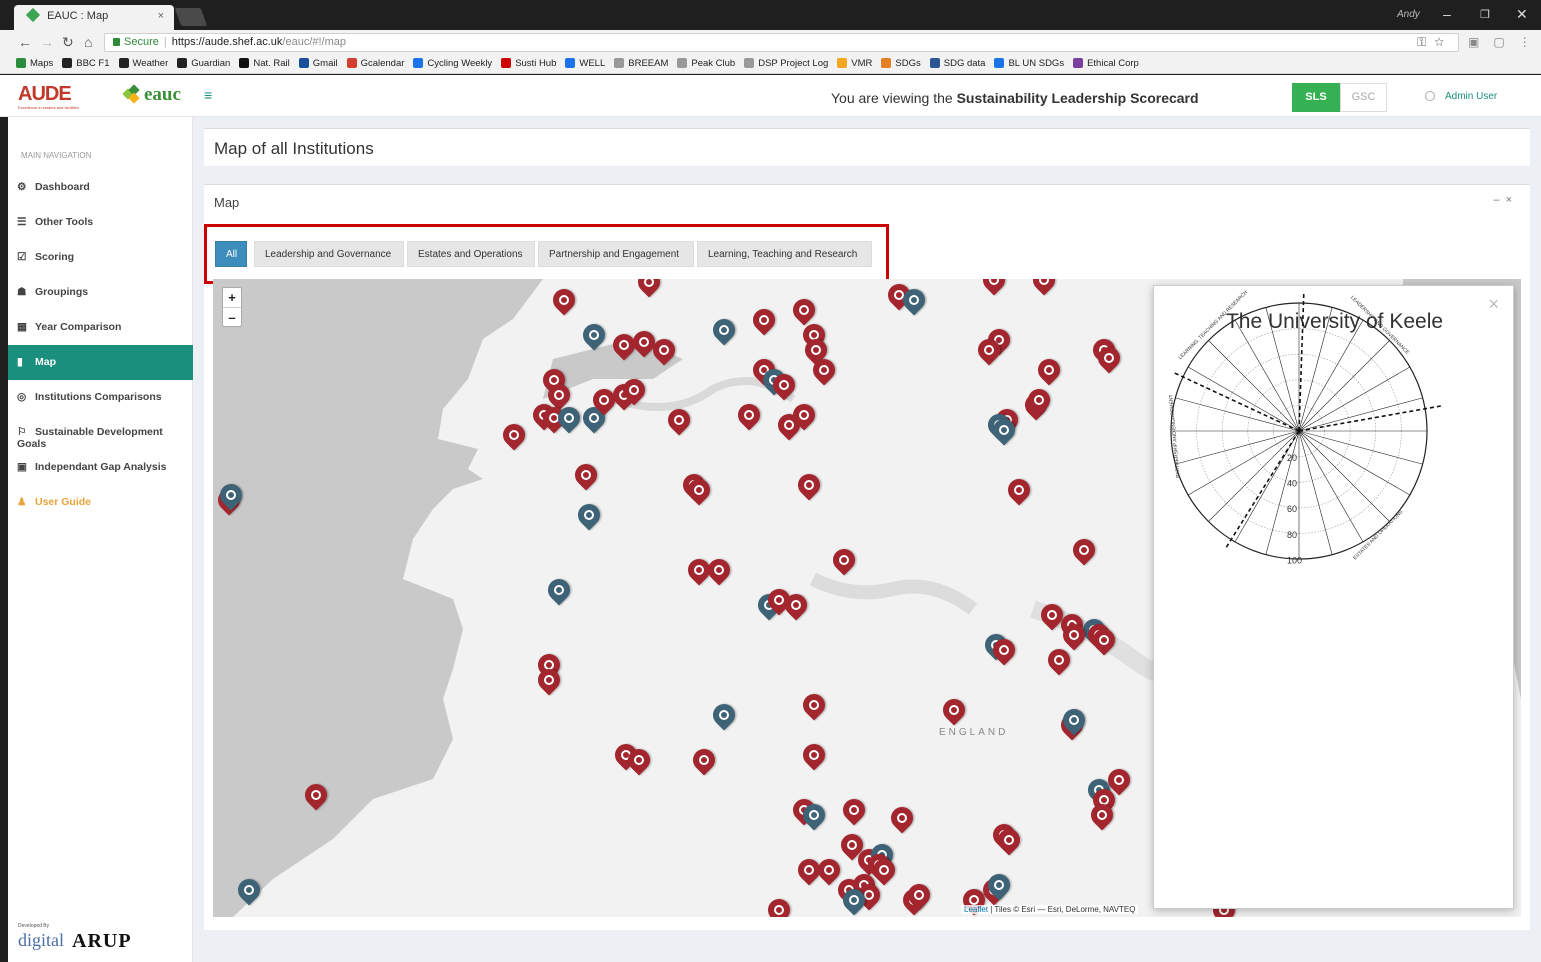  Describe the element at coordinates (616, 254) in the screenshot. I see `filter-partnership-and-engagement-button: Partnership and Engagement` at that location.